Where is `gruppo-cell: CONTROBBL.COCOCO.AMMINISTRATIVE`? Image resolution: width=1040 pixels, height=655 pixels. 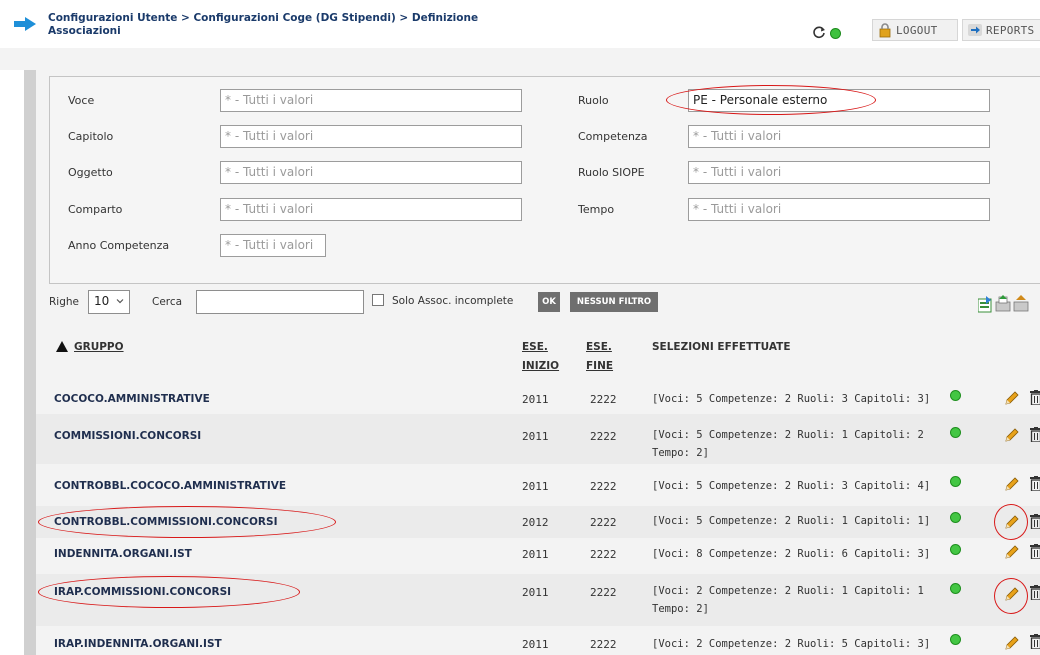
gruppo-cell: CONTROBBL.COCOCO.AMMINISTRATIVE is located at coordinates (170, 486).